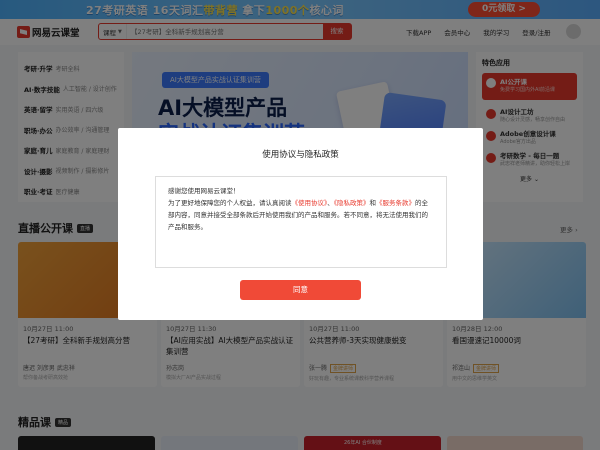  What do you see at coordinates (395, 203) in the screenshot?
I see `service-terms-link: 《服务条款》` at bounding box center [395, 203].